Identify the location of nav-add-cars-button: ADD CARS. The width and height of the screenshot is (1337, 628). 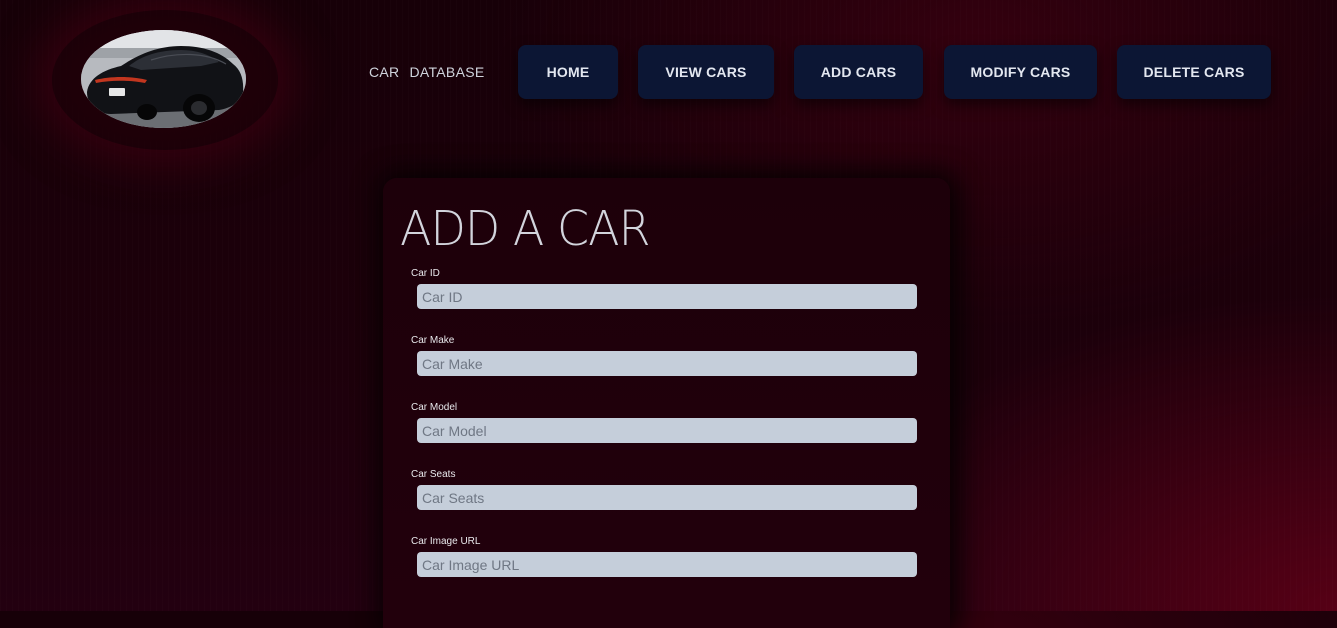
(858, 72).